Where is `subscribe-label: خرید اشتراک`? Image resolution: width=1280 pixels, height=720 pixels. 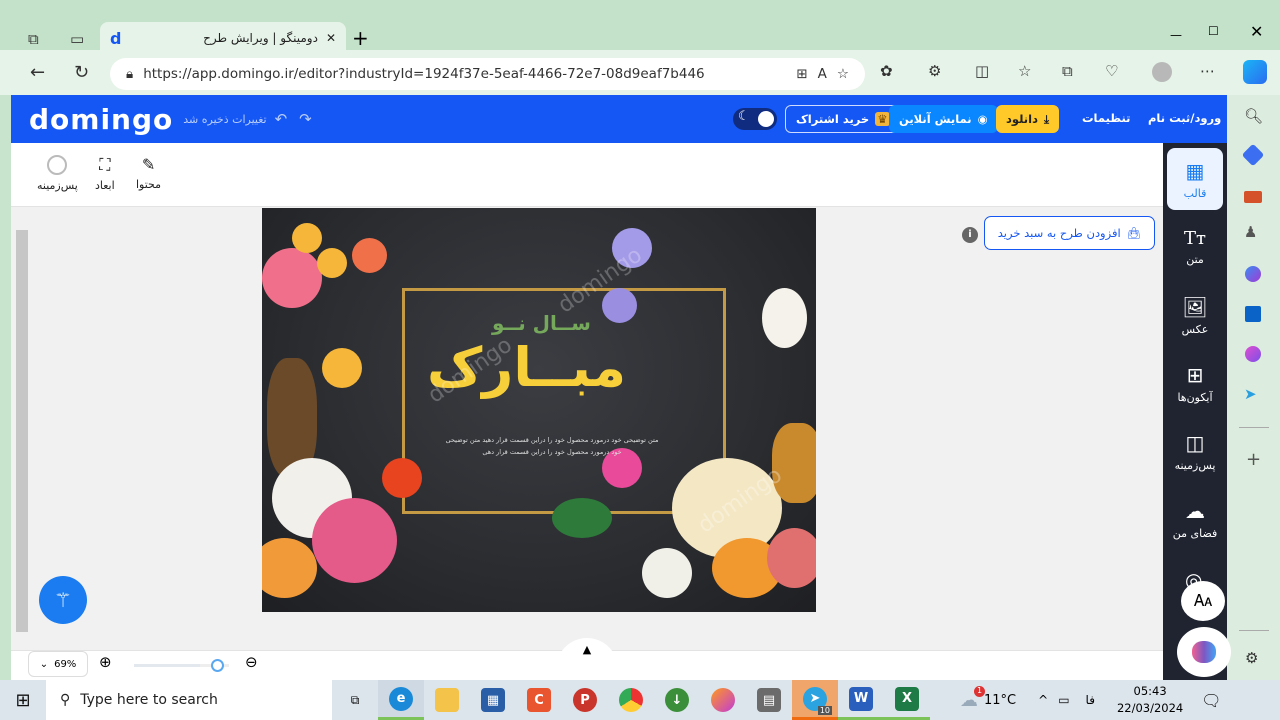
subscribe-label: خرید اشتراک is located at coordinates (833, 119).